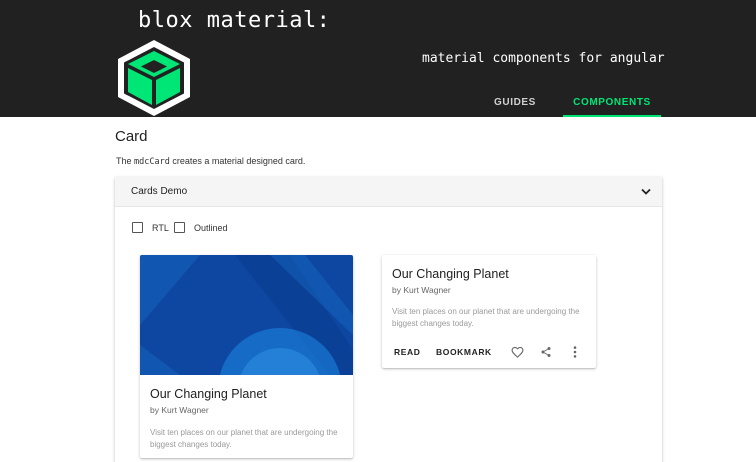  What do you see at coordinates (137, 227) in the screenshot?
I see `rtl-checkbox` at bounding box center [137, 227].